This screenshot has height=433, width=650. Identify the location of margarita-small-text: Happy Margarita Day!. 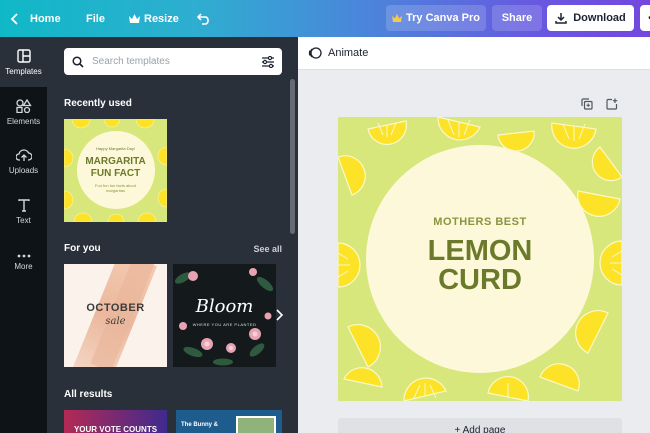
(115, 148).